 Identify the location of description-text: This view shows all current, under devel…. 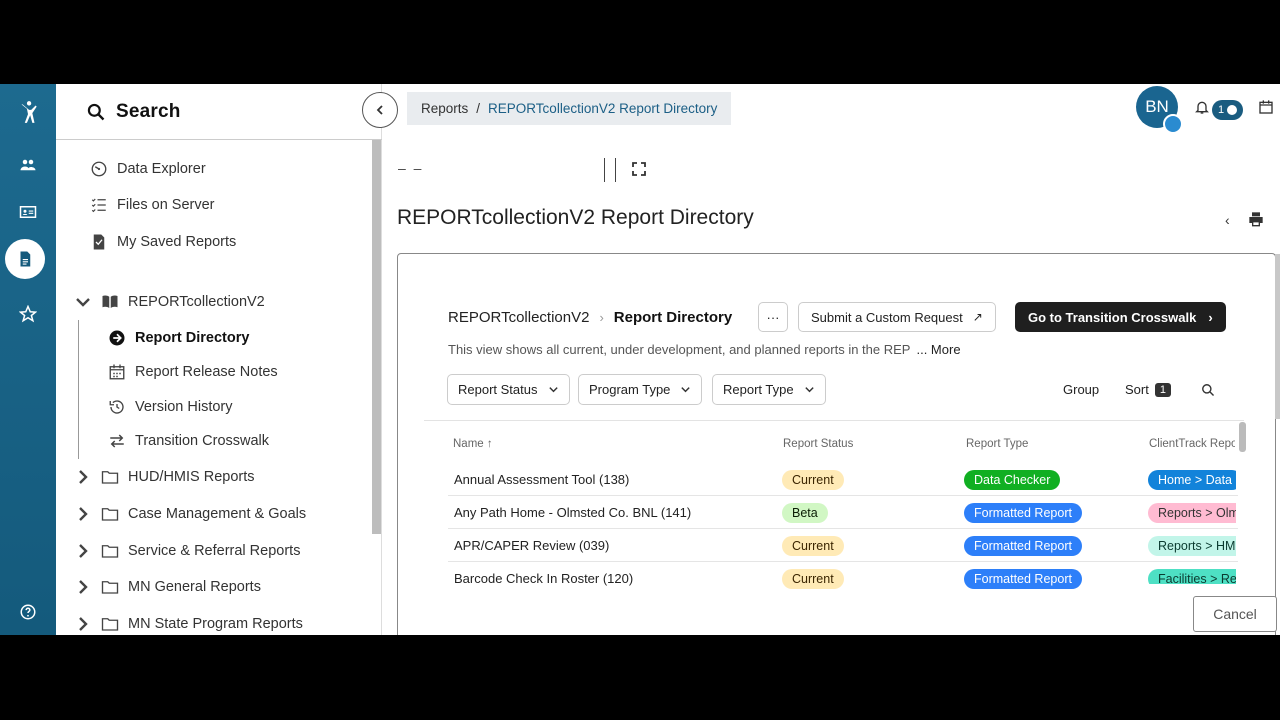
(679, 349).